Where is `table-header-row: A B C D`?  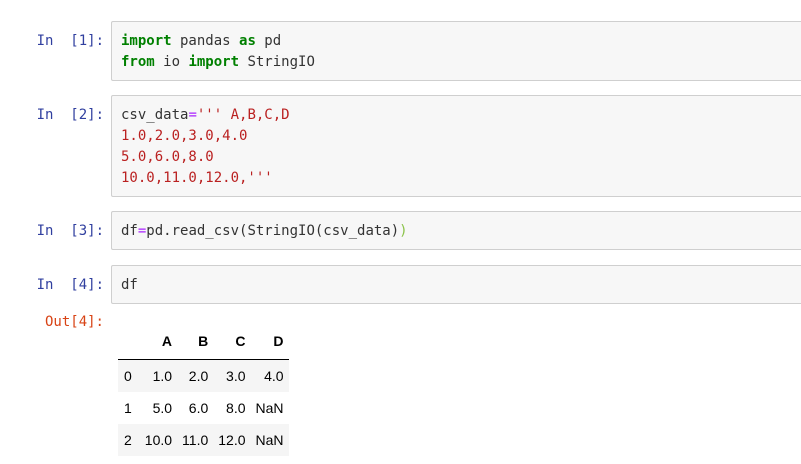
table-header-row: A B C D is located at coordinates (203, 341).